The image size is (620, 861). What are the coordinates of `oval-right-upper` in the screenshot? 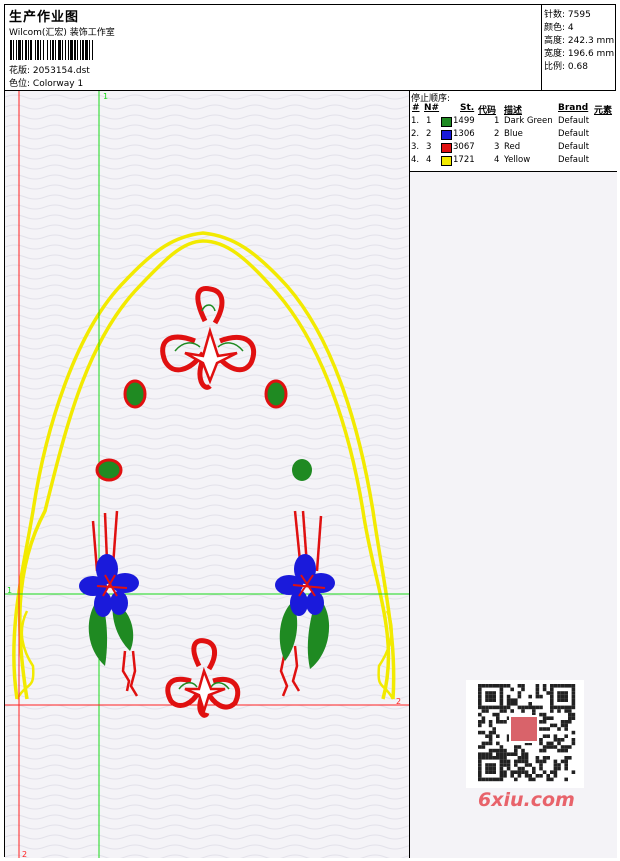 It's located at (276, 394).